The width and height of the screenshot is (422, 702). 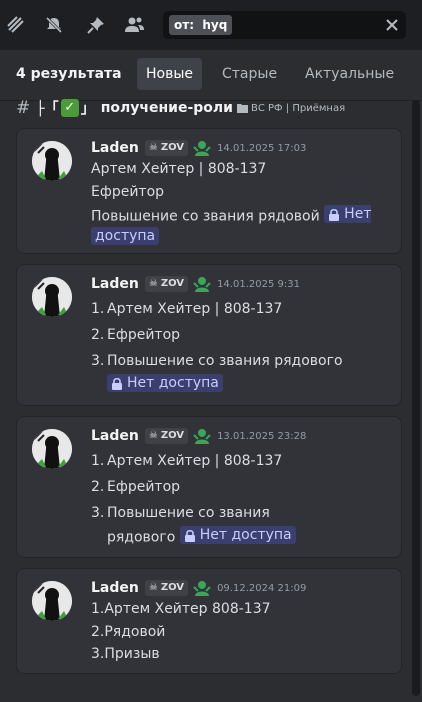 I want to click on timestamp: 13.01.2025 23:28, so click(x=262, y=436).